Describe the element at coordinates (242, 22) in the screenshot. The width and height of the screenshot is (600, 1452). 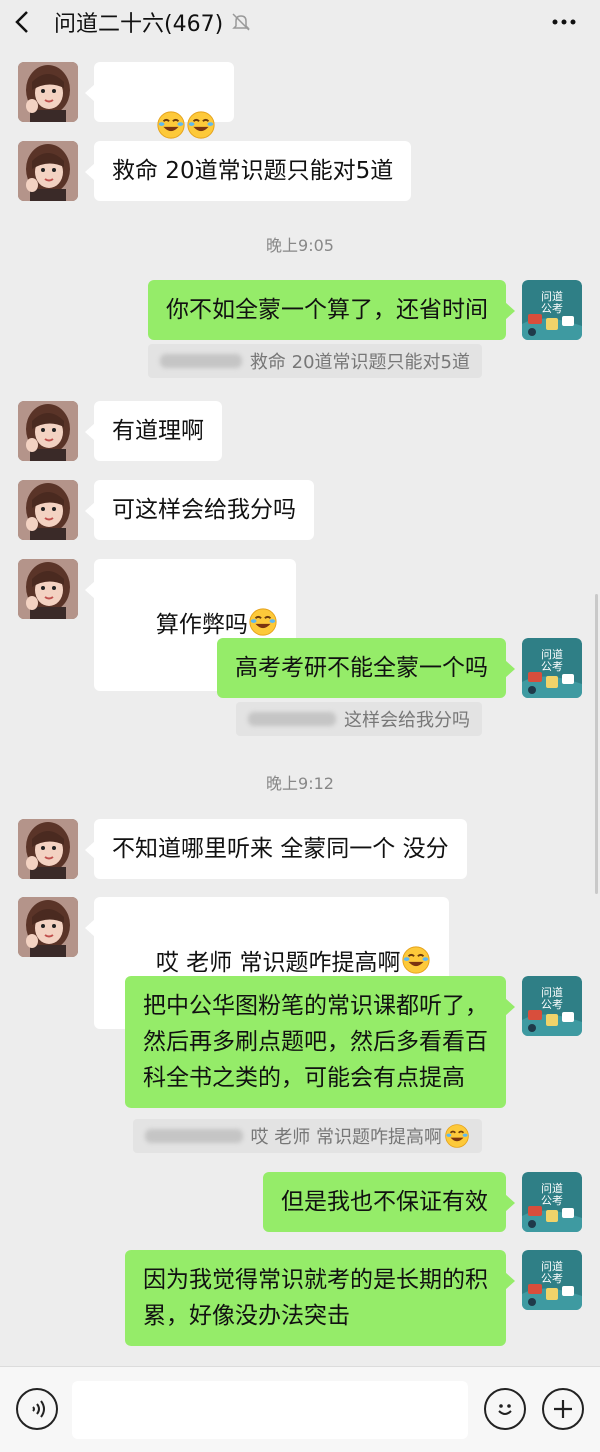
I see `bell-off-icon` at that location.